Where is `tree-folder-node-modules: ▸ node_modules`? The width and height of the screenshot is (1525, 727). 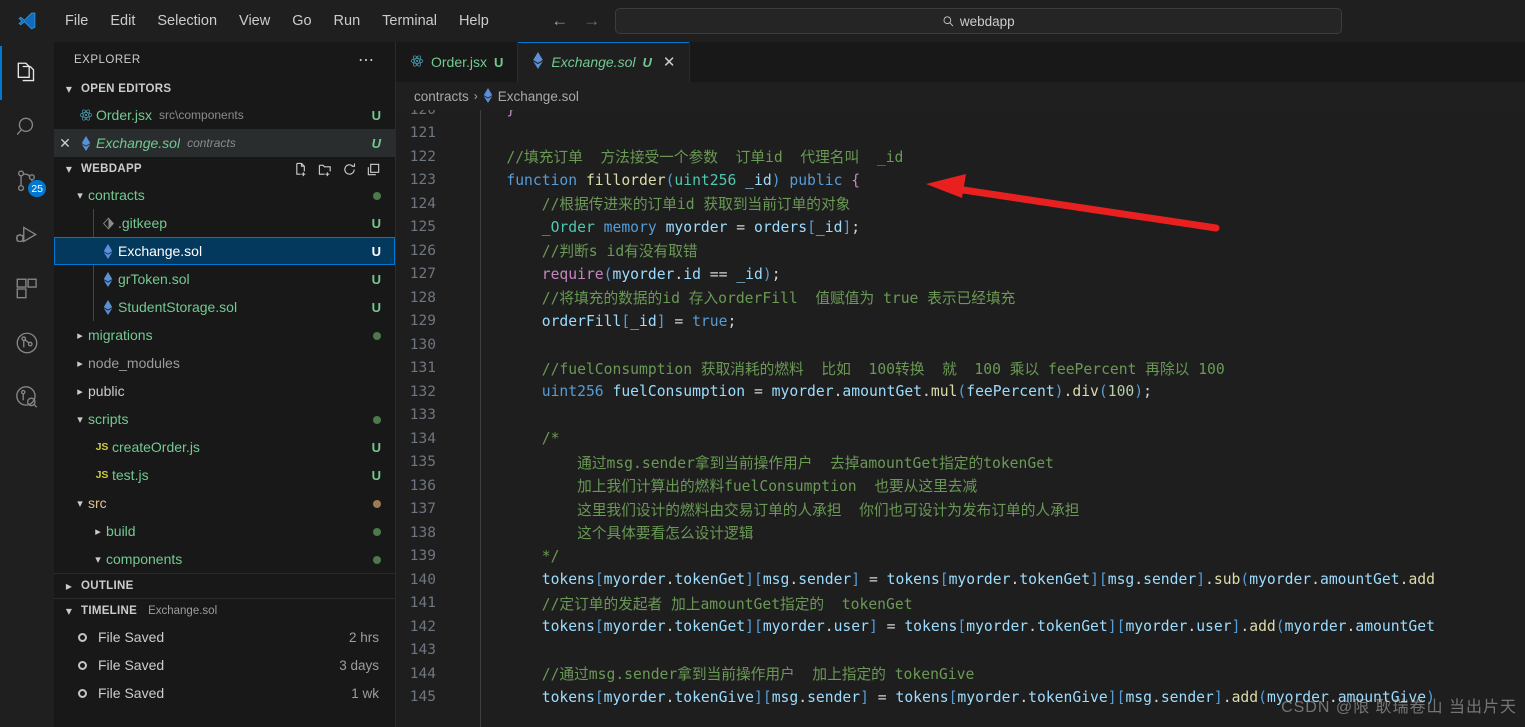 tree-folder-node-modules: ▸ node_modules is located at coordinates (224, 363).